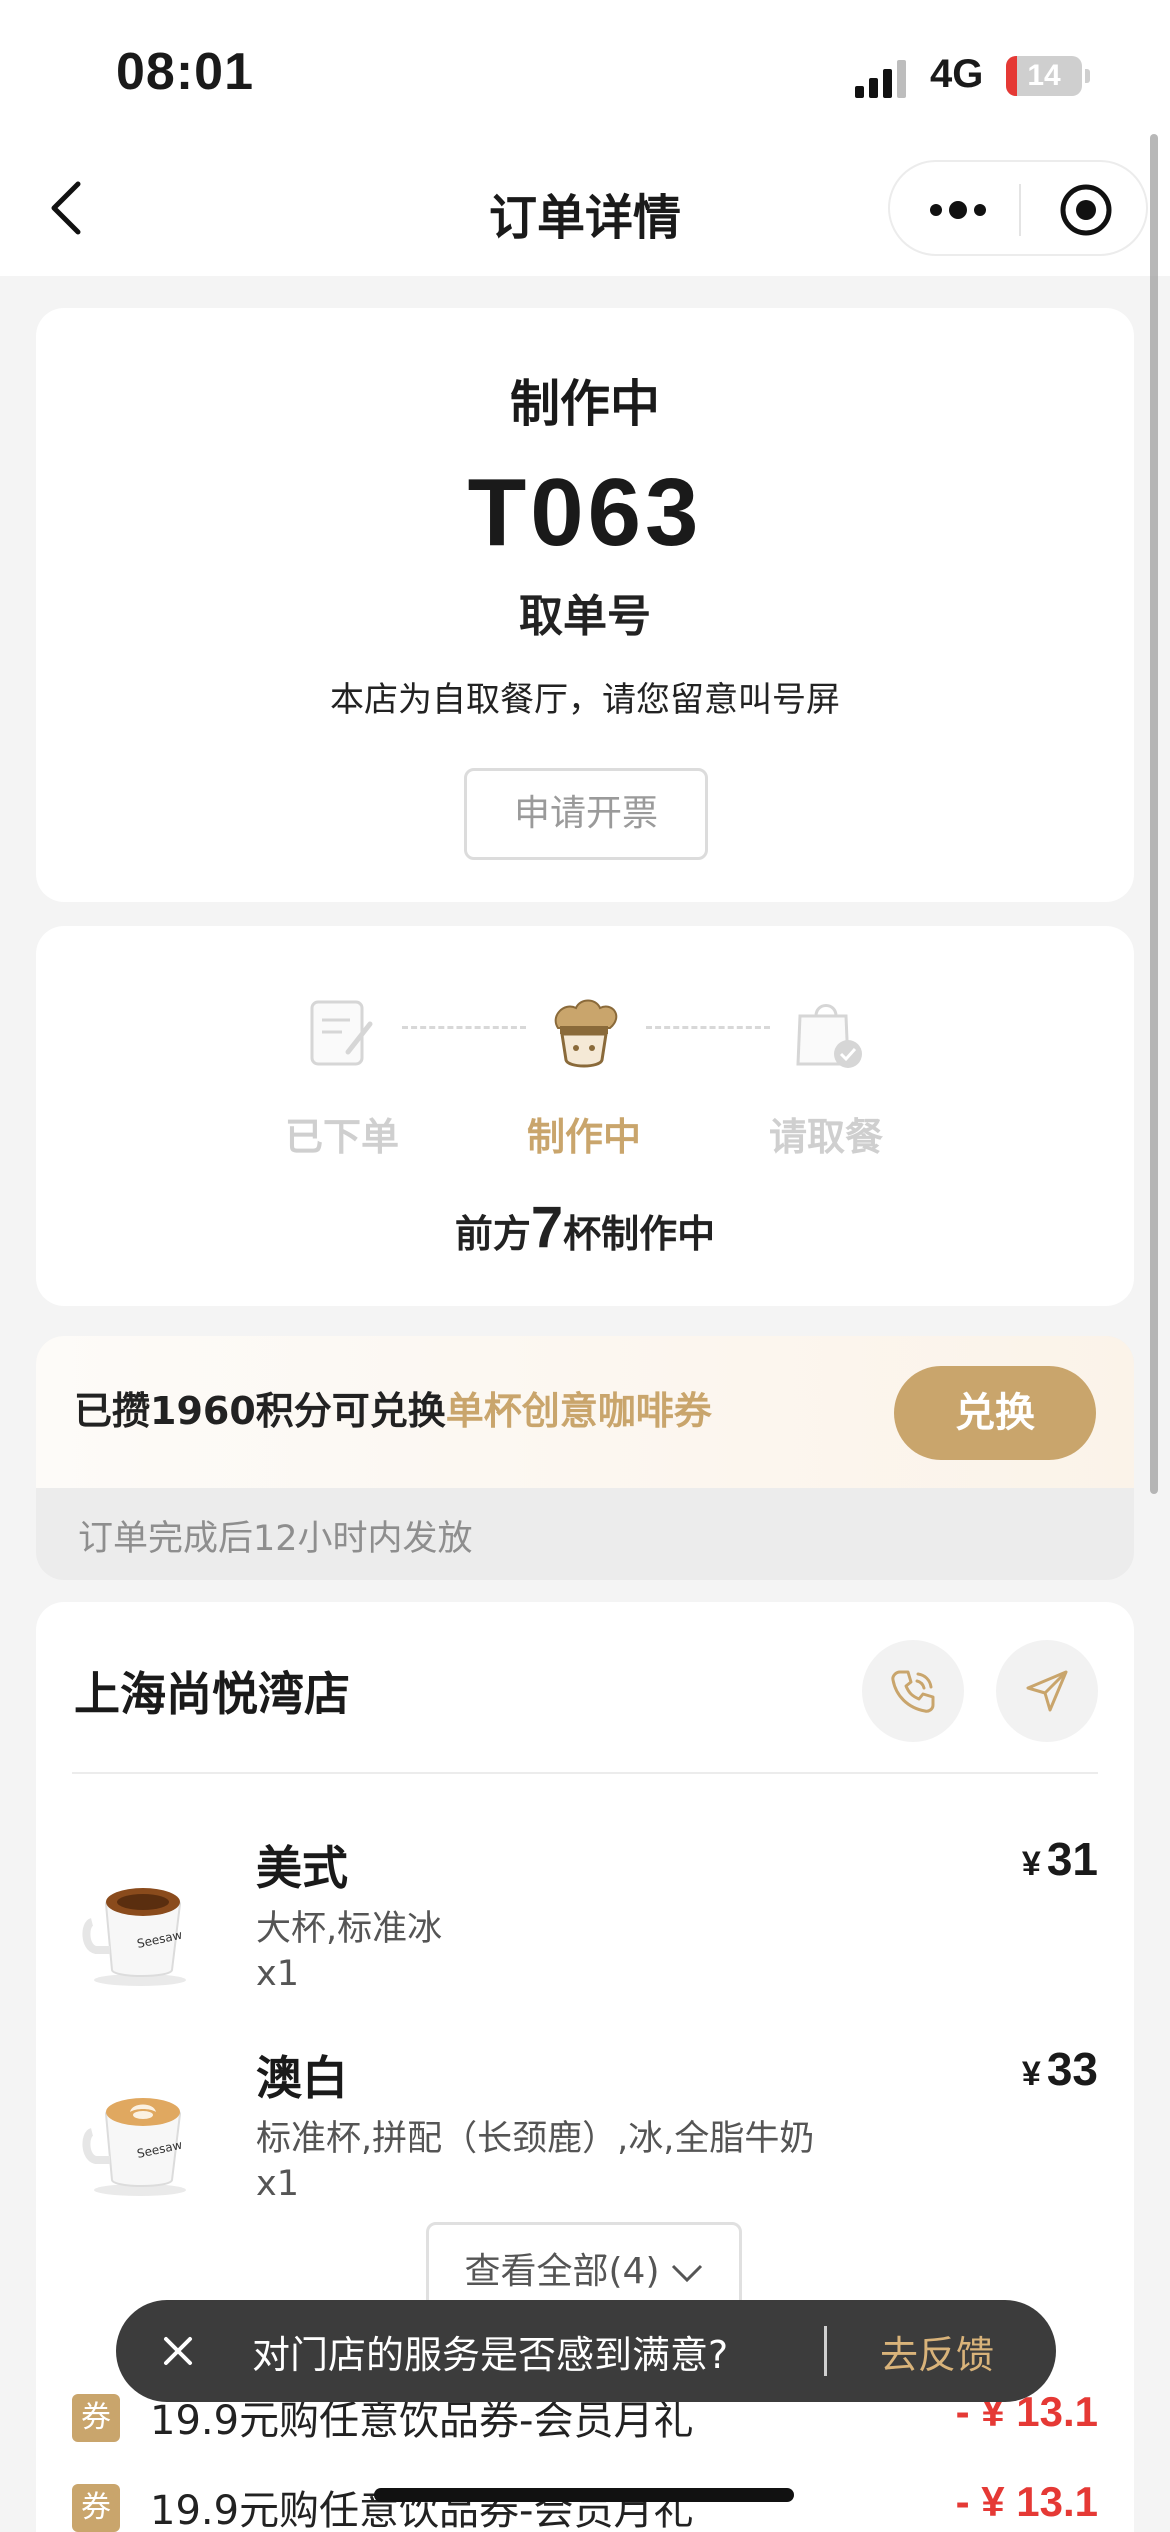 The height and width of the screenshot is (2532, 1170). What do you see at coordinates (185, 72) in the screenshot?
I see `status-time: 08:01` at bounding box center [185, 72].